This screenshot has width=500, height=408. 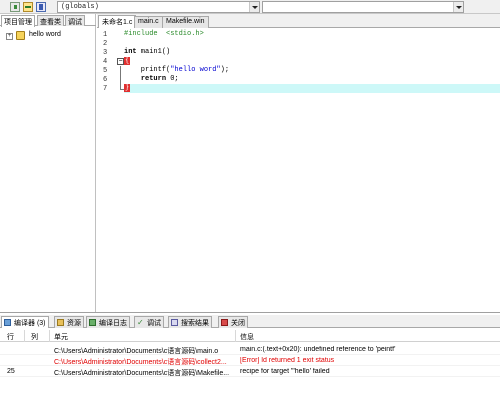 What do you see at coordinates (105, 62) in the screenshot?
I see `line-number: 4` at bounding box center [105, 62].